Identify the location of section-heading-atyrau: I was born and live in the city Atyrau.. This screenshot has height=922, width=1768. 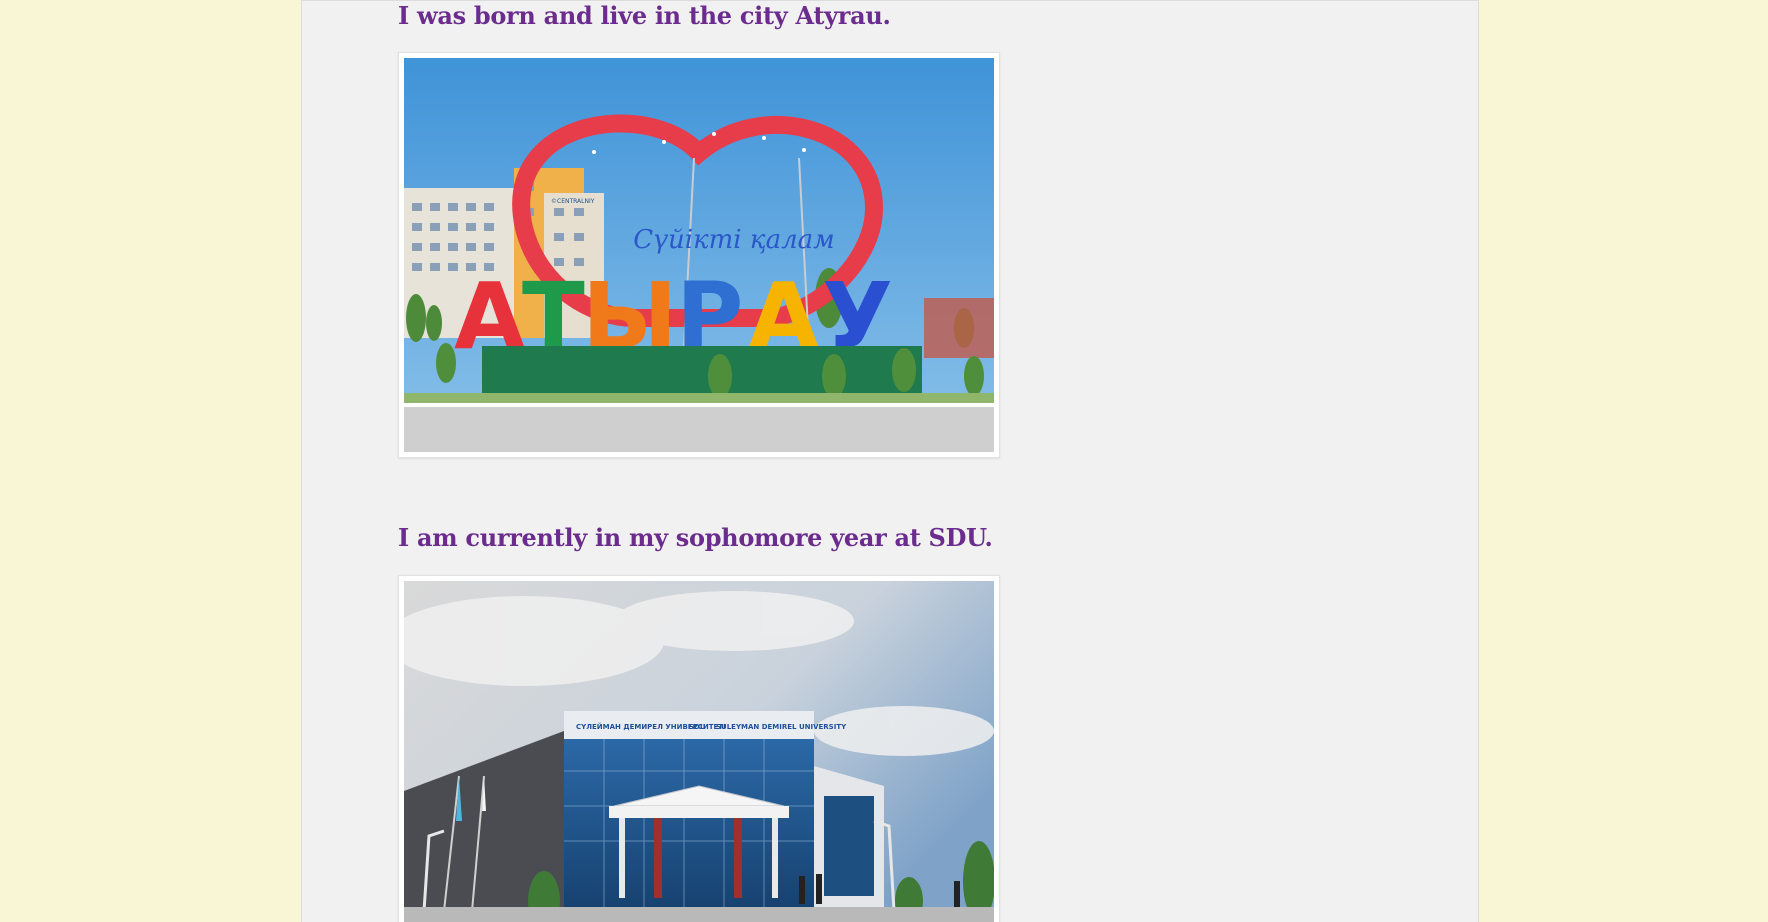
(644, 15).